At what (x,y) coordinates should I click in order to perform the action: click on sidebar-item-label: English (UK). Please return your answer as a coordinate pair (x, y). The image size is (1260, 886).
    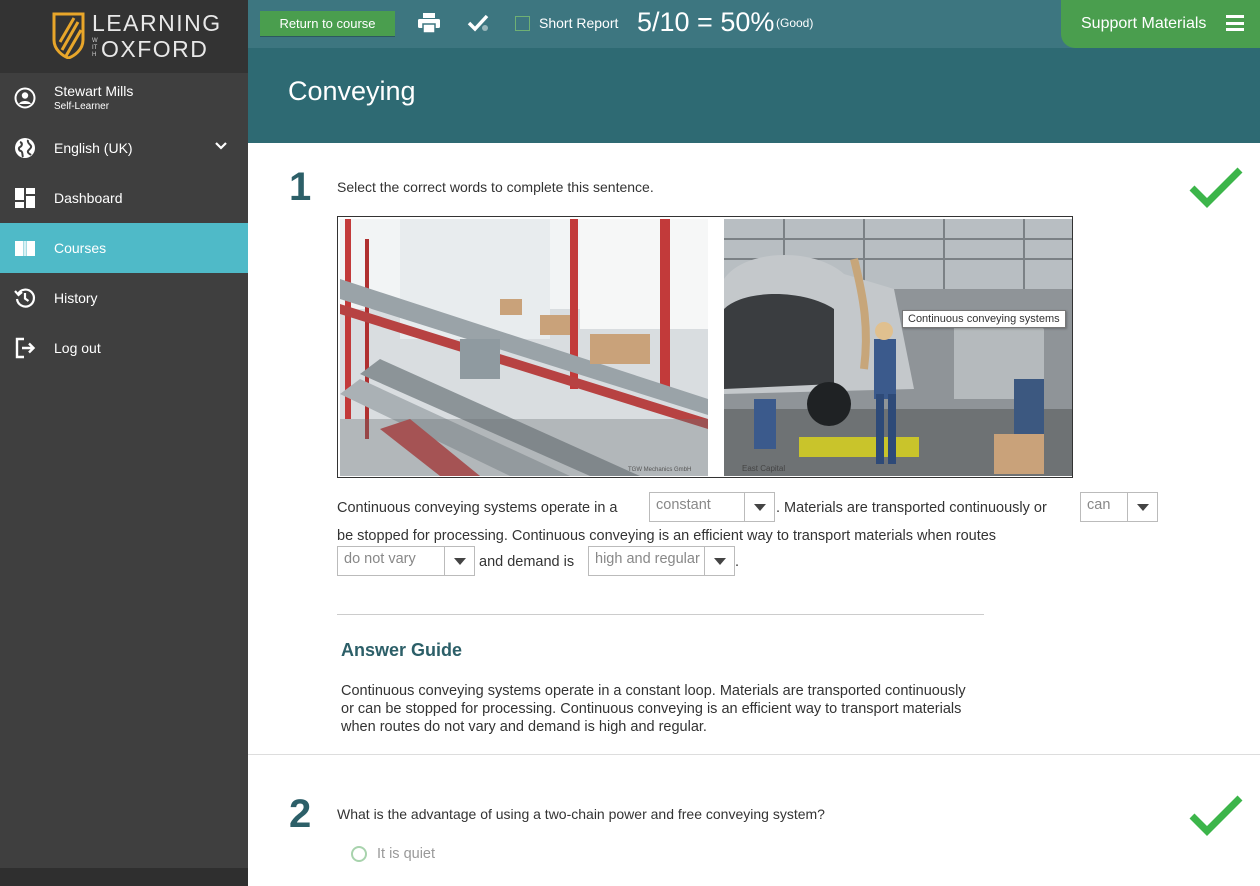
    Looking at the image, I should click on (93, 148).